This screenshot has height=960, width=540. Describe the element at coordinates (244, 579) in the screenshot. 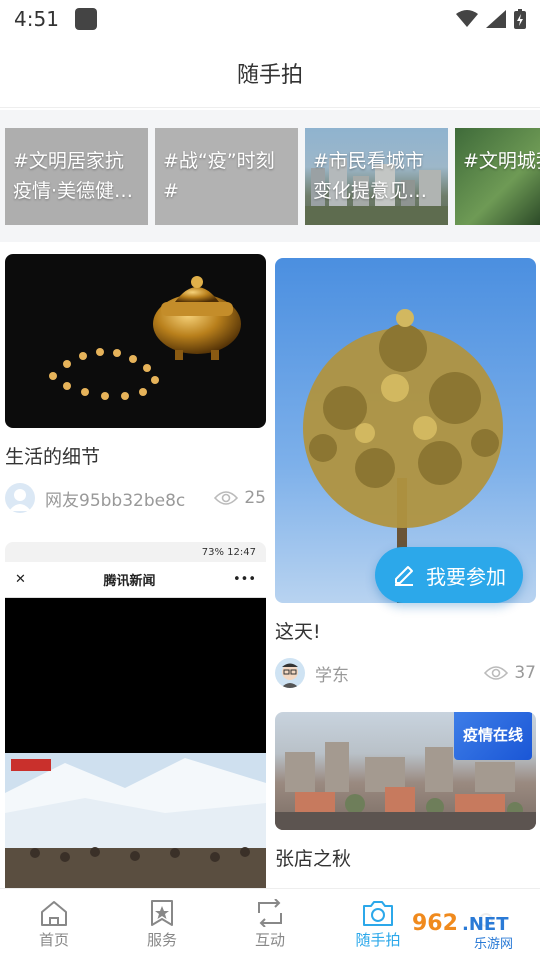

I see `more-icon: •••` at that location.